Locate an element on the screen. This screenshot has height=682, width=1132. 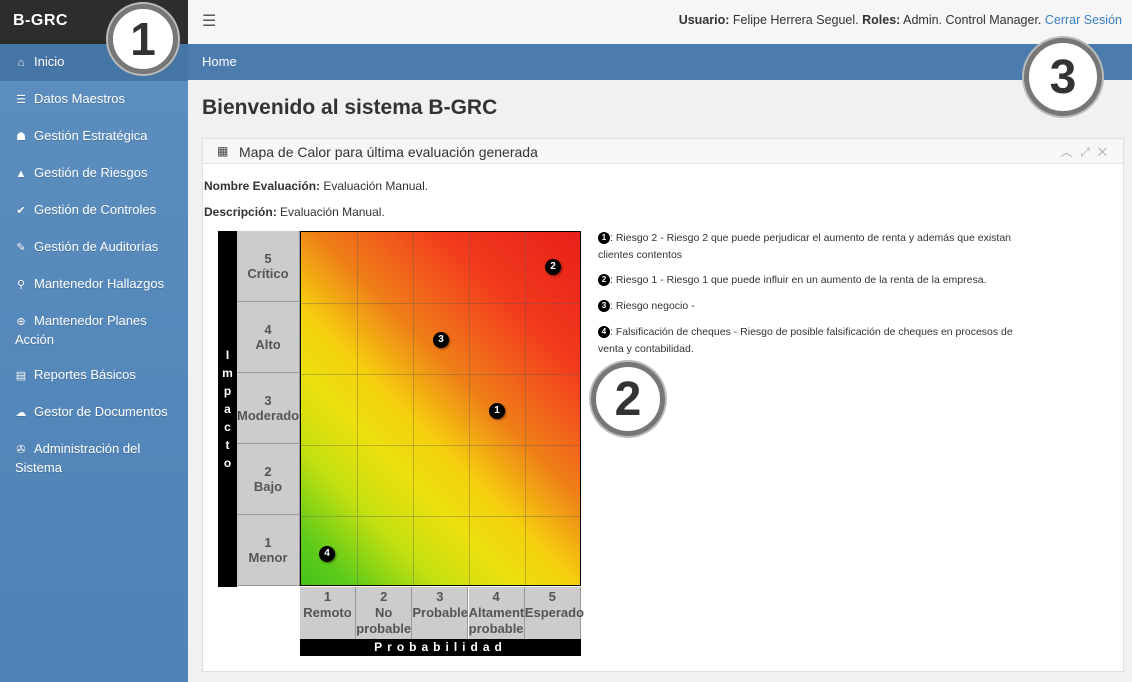
impact-axis-letter: o is located at coordinates (227, 463).